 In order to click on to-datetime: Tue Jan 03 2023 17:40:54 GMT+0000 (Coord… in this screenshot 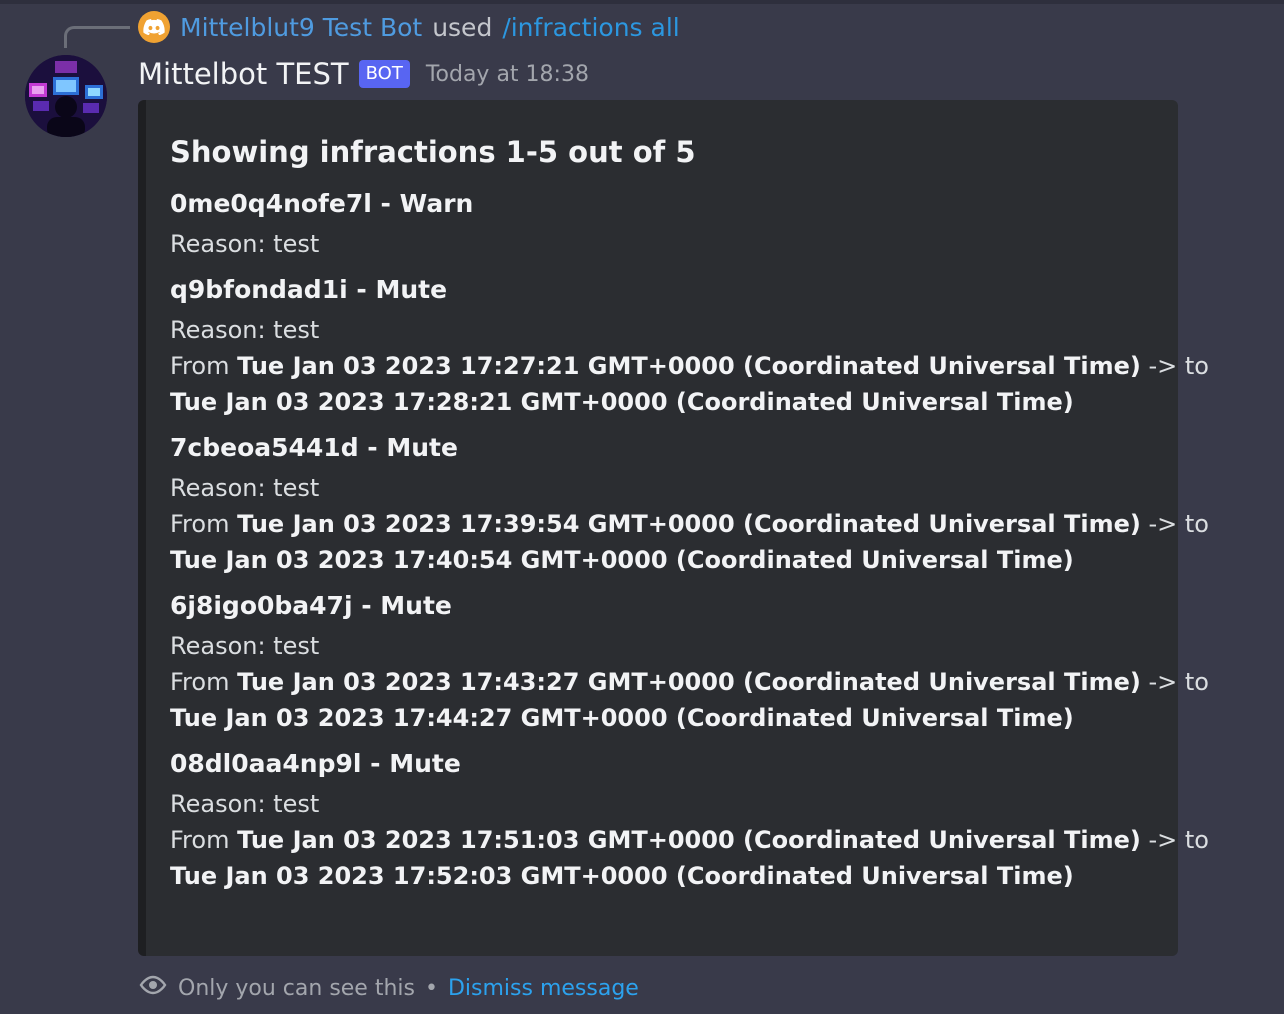, I will do `click(622, 560)`.